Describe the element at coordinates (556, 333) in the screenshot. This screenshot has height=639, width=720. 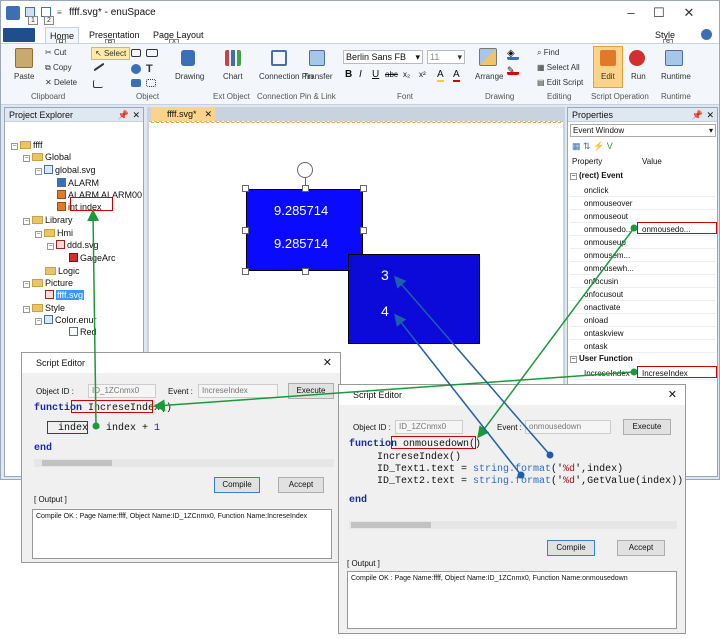
I see `arrow-green-onmousedown` at that location.